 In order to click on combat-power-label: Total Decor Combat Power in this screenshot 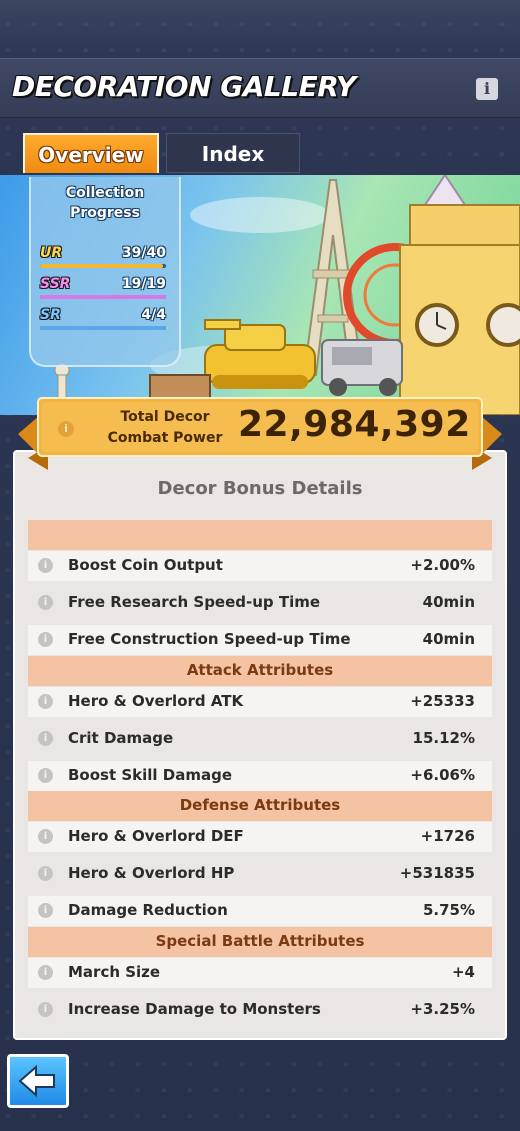, I will do `click(165, 427)`.